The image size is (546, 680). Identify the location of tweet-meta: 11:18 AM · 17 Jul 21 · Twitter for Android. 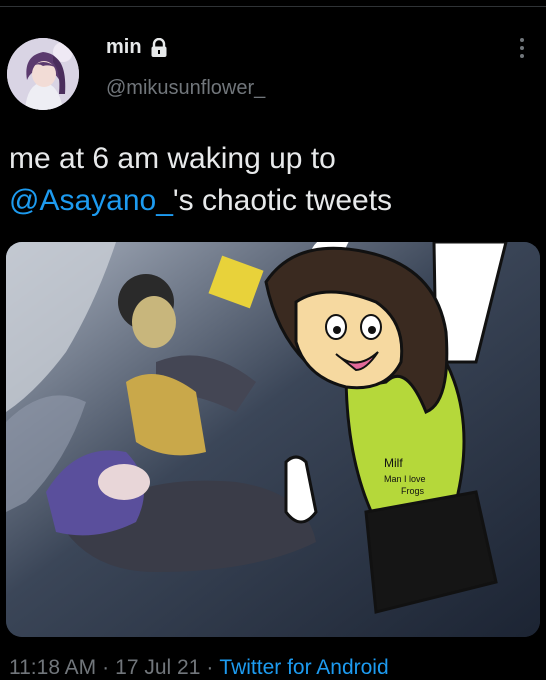
(199, 668).